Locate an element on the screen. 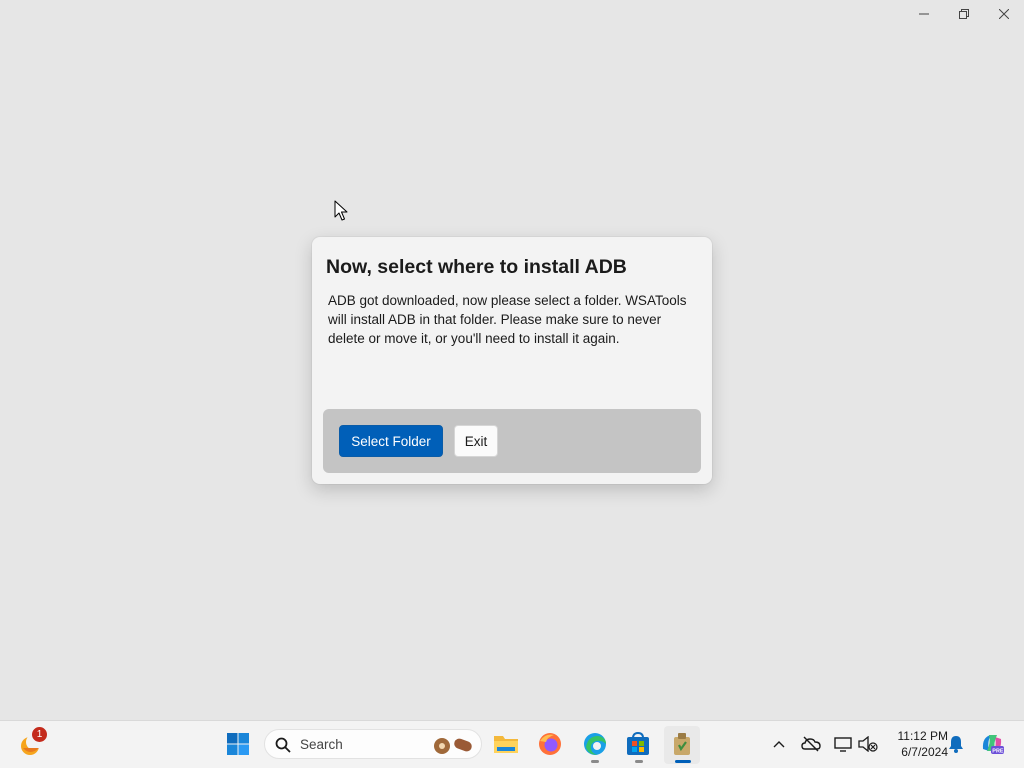 Image resolution: width=1024 pixels, height=768 pixels. wsatools-button is located at coordinates (682, 744).